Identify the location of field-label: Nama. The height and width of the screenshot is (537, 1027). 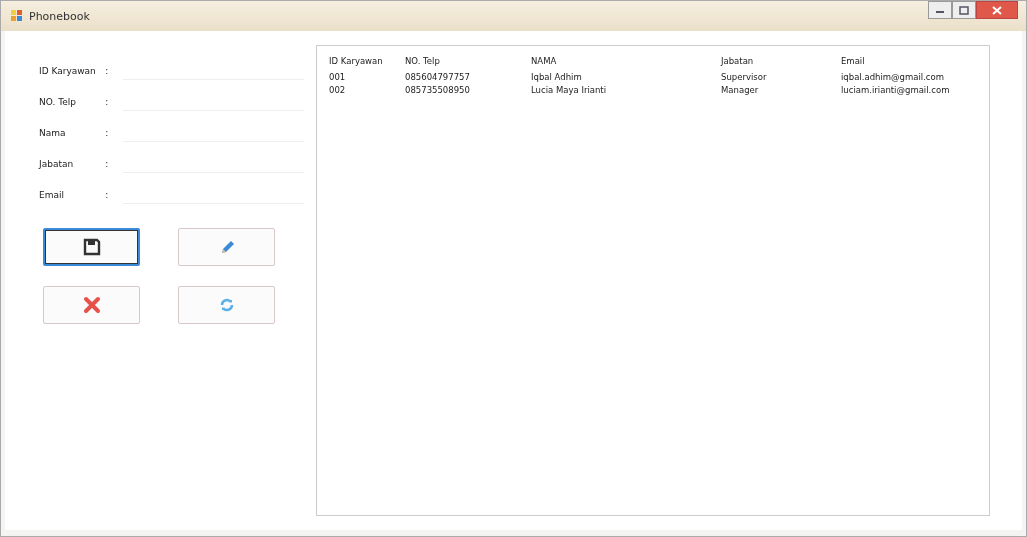
(53, 132).